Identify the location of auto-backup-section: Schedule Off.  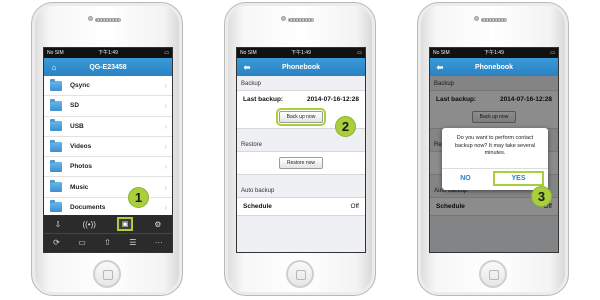
(301, 206).